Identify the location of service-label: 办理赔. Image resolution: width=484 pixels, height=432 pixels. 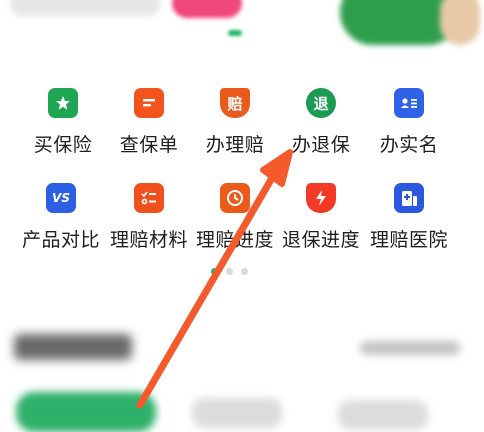
(235, 145).